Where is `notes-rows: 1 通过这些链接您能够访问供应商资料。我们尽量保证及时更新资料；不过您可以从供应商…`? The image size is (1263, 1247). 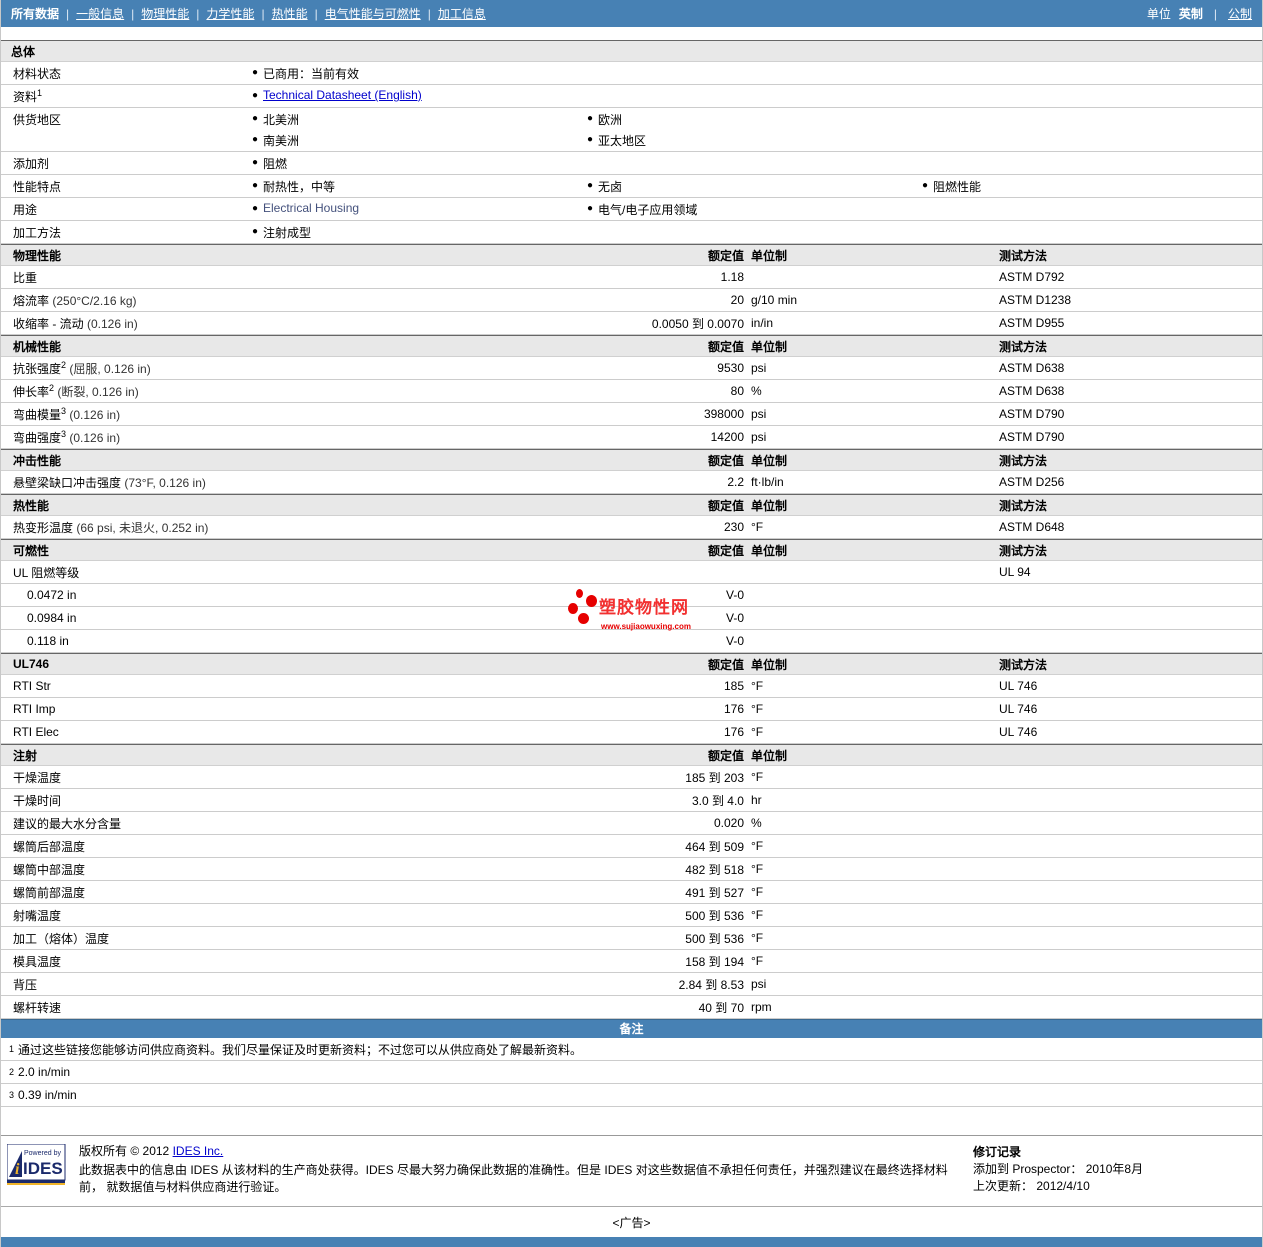
notes-rows: 1 通过这些链接您能够访问供应商资料。我们尽量保证及时更新资料；不过您可以从供应商… is located at coordinates (631, 1072).